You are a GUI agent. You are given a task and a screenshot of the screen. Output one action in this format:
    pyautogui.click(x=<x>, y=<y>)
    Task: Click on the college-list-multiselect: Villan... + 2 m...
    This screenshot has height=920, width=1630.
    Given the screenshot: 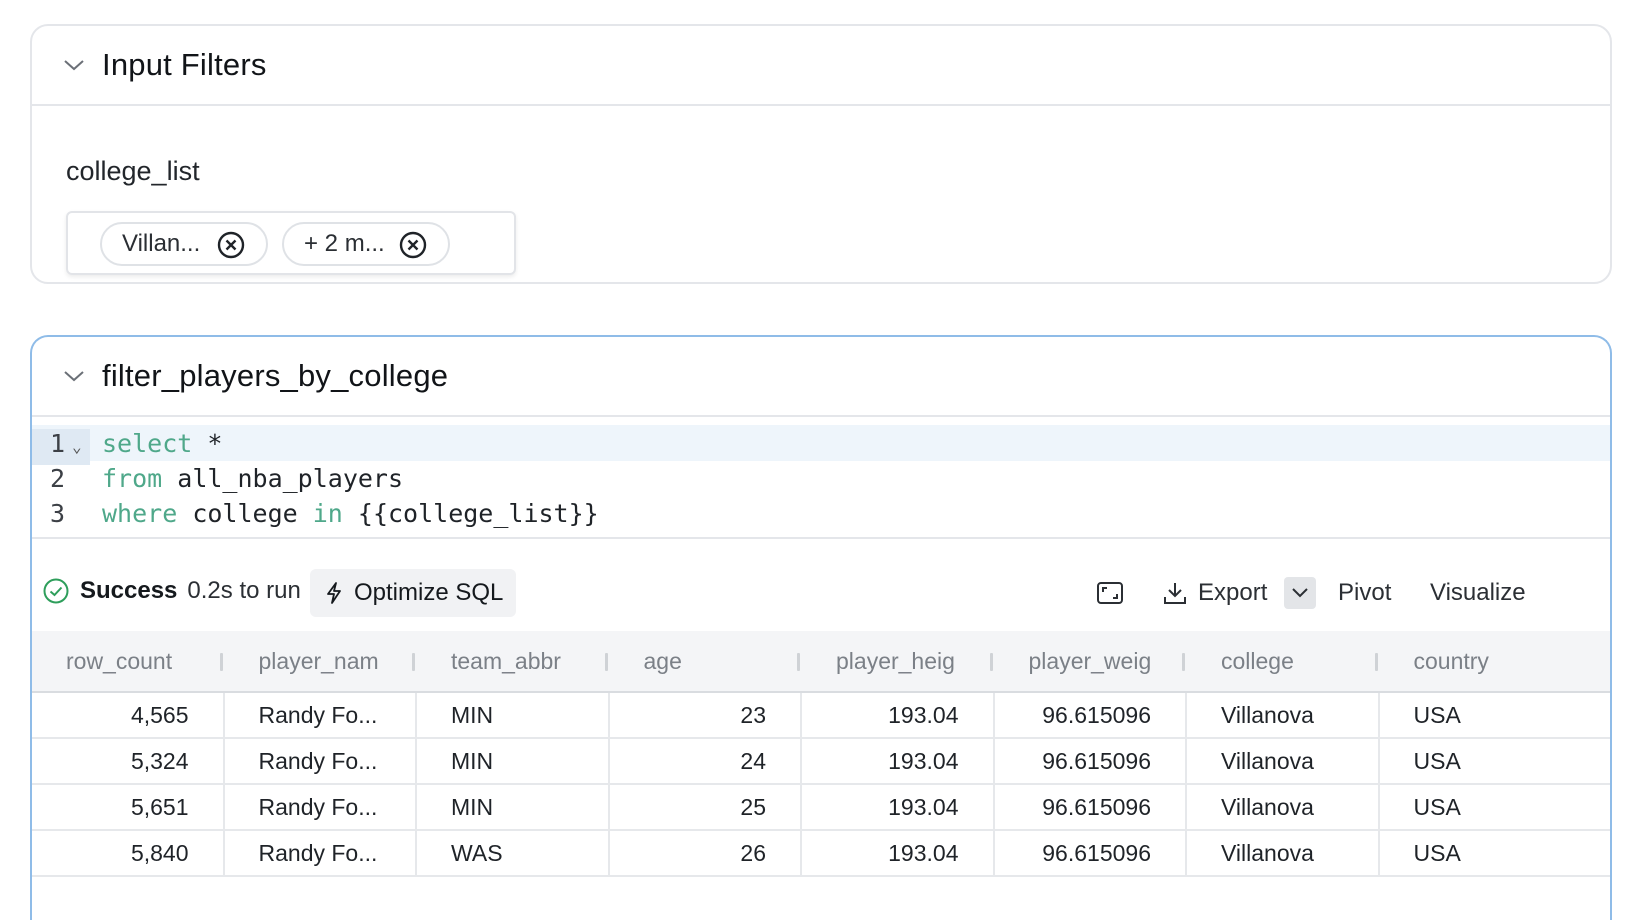 What is the action you would take?
    pyautogui.click(x=291, y=243)
    